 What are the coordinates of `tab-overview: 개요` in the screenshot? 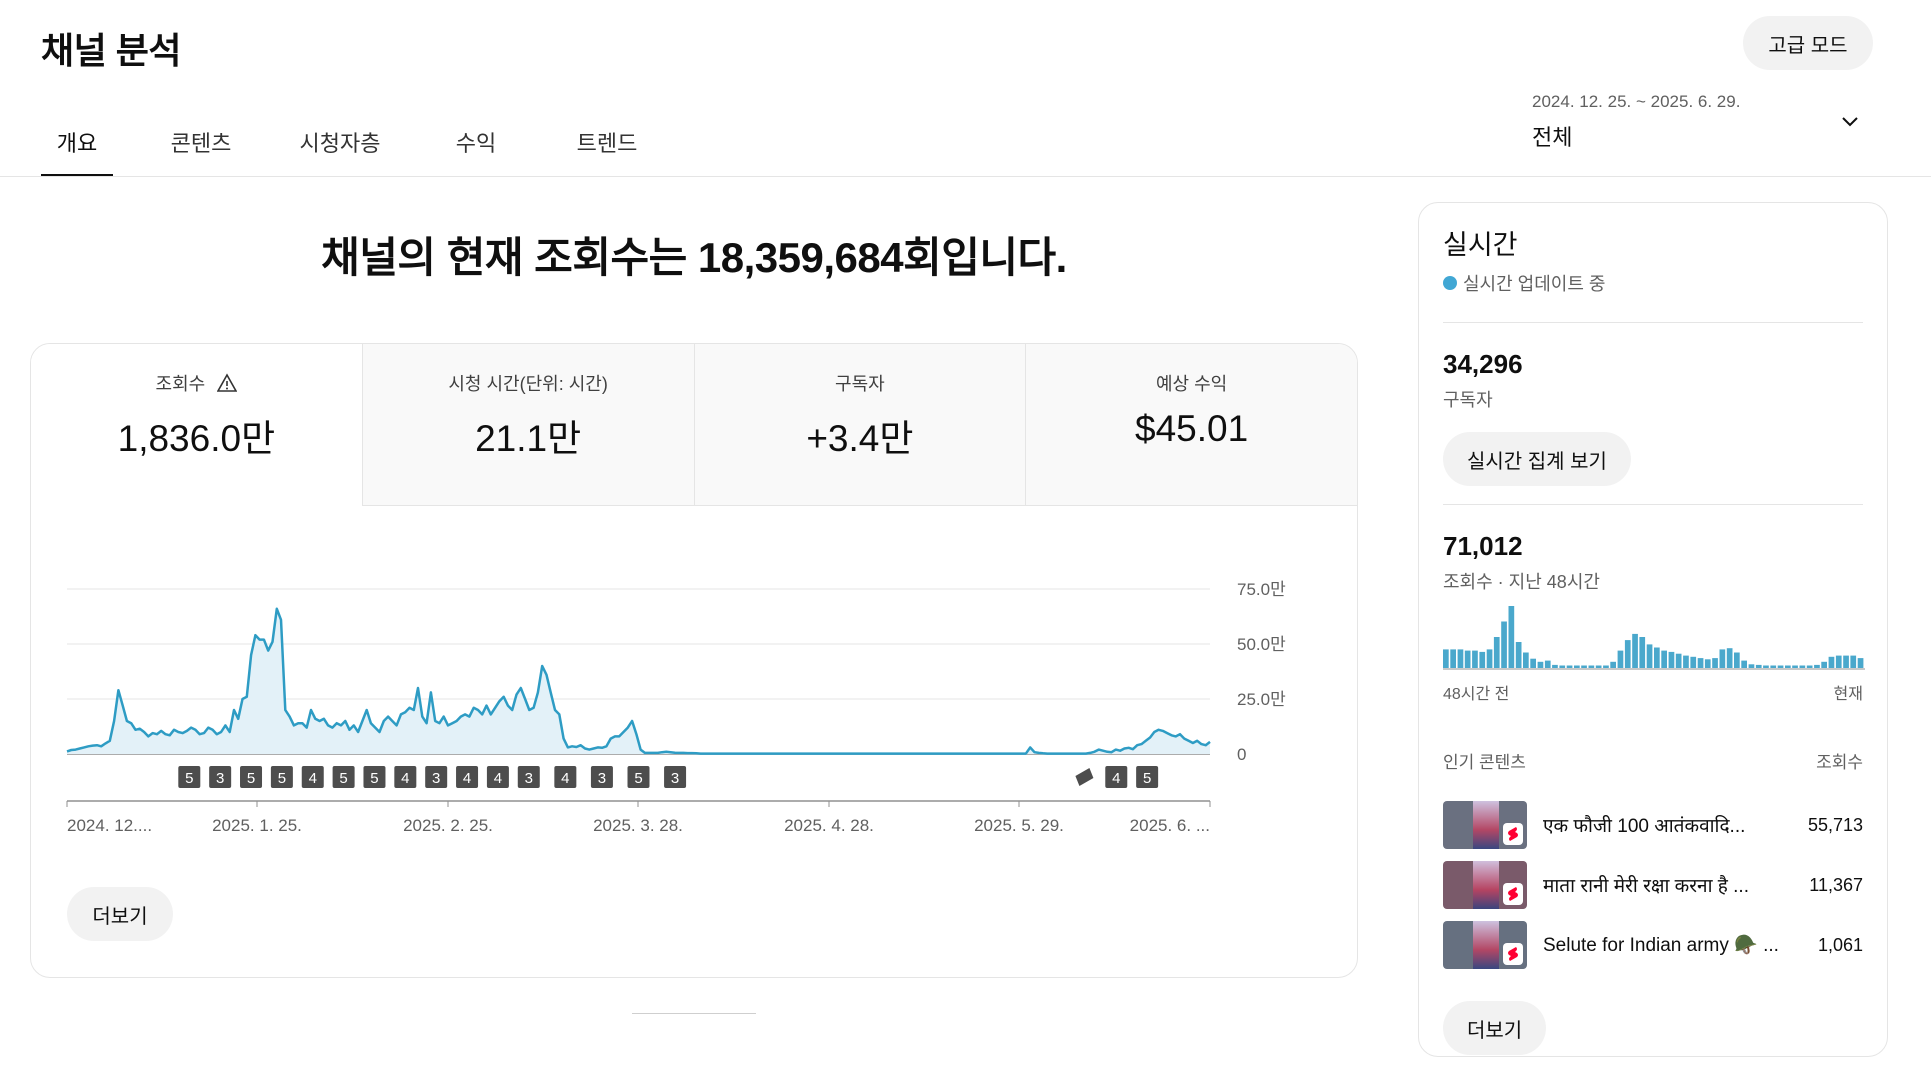 It's located at (77, 143).